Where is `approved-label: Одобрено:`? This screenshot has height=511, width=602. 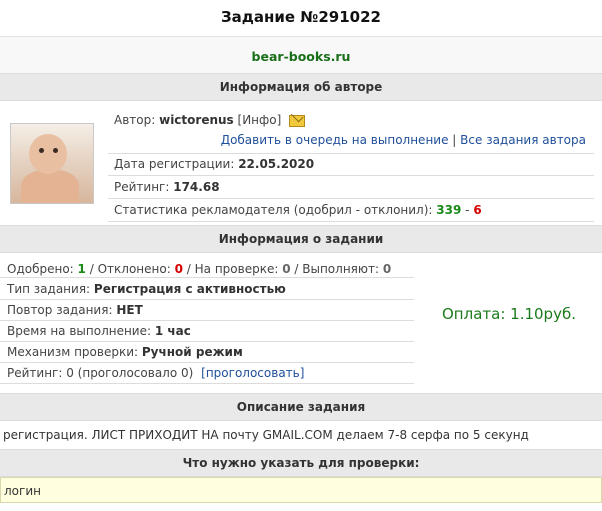 approved-label: Одобрено: is located at coordinates (40, 269).